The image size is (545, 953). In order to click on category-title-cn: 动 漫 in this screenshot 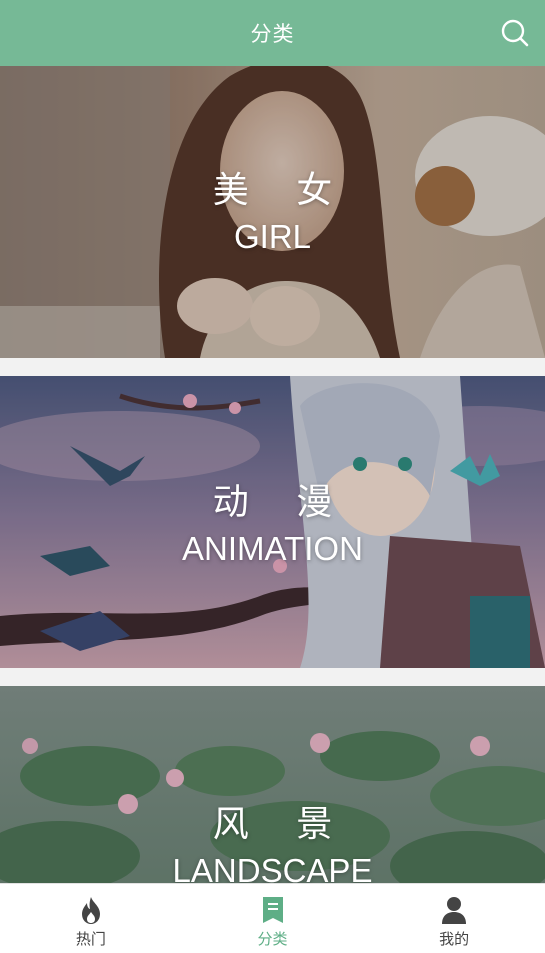, I will do `click(281, 502)`.